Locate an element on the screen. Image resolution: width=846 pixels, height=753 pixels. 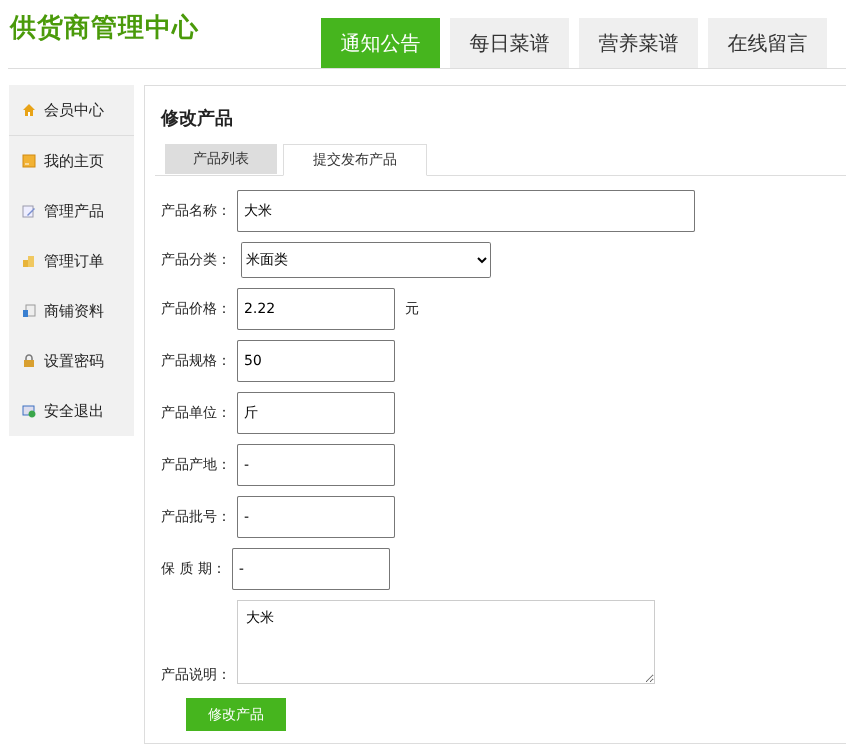
unit-label: 元 is located at coordinates (412, 309).